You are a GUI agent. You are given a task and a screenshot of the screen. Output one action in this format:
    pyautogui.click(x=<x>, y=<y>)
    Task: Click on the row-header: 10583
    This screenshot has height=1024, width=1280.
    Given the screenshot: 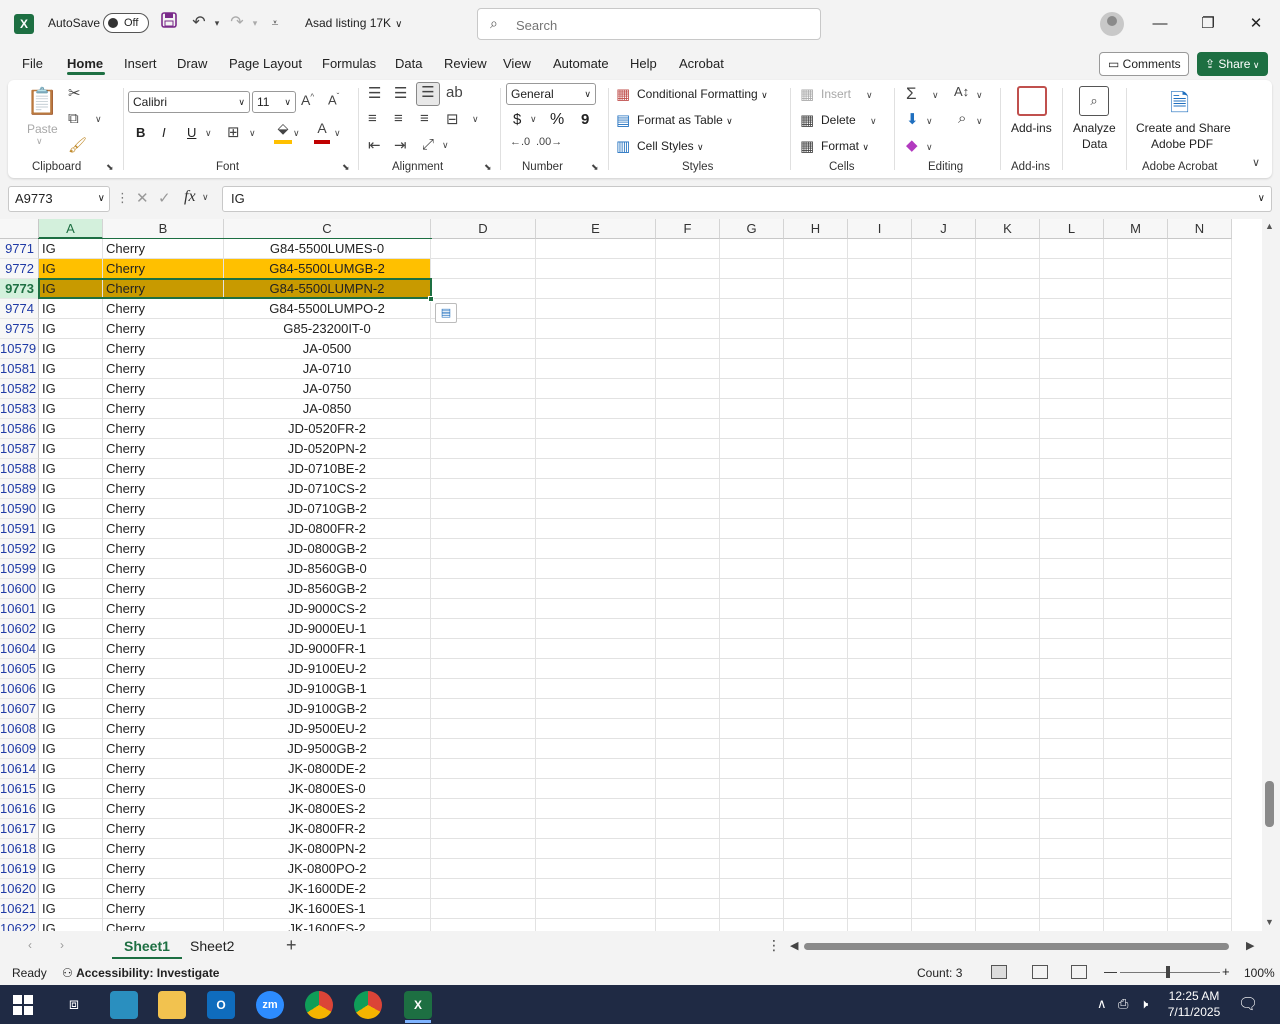 What is the action you would take?
    pyautogui.click(x=19, y=409)
    